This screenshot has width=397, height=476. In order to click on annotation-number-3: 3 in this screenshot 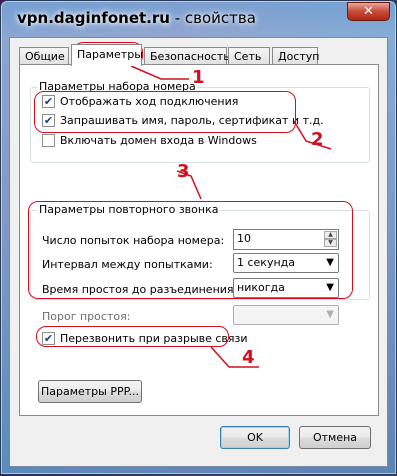, I will do `click(183, 171)`.